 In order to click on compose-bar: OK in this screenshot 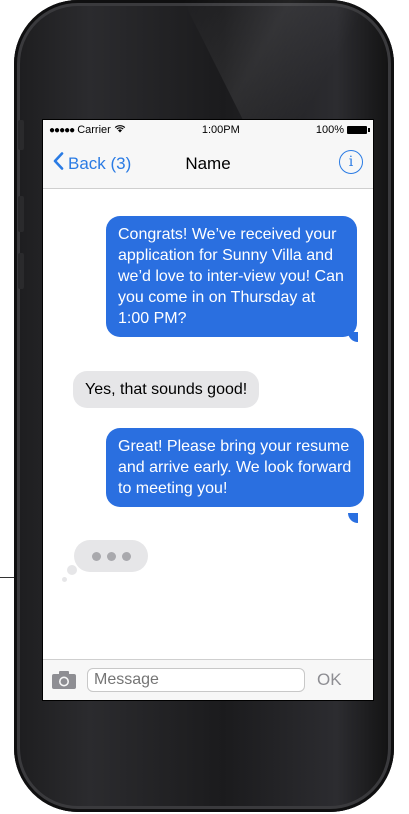, I will do `click(208, 679)`.